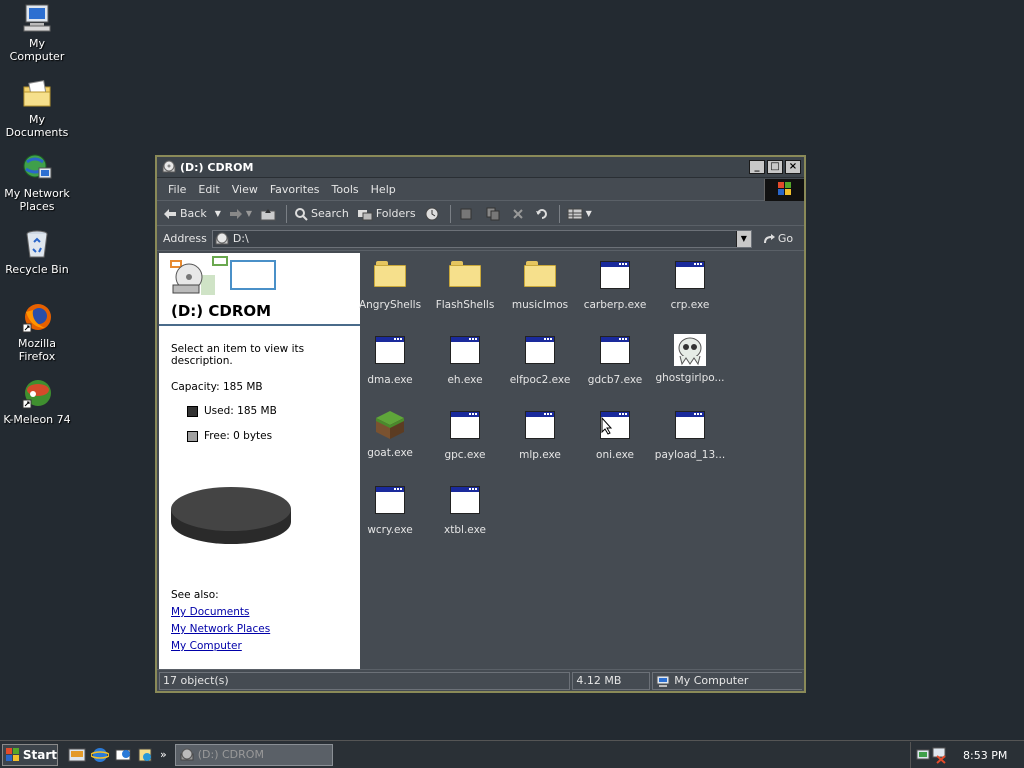  What do you see at coordinates (615, 380) in the screenshot?
I see `file-name: gdcb7.exe` at bounding box center [615, 380].